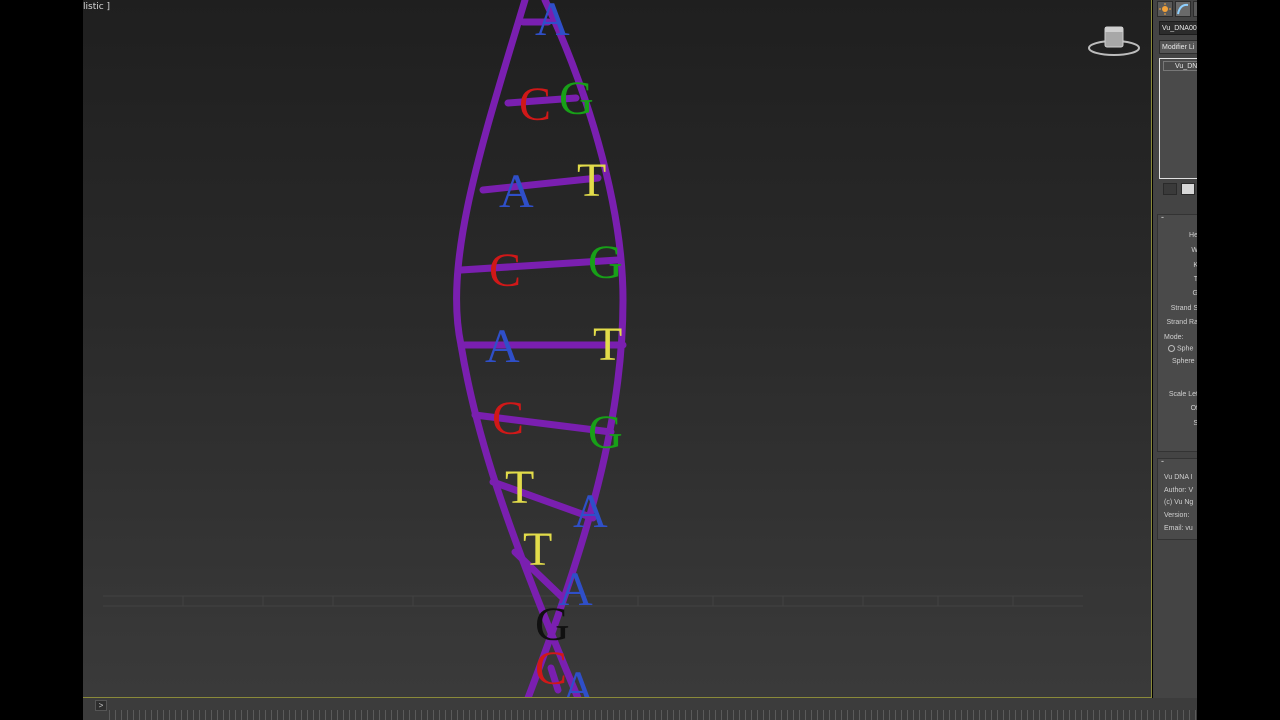 Image resolution: width=1280 pixels, height=720 pixels. Describe the element at coordinates (1179, 502) in the screenshot. I see `about-copyright: (c) Vu Ng` at that location.